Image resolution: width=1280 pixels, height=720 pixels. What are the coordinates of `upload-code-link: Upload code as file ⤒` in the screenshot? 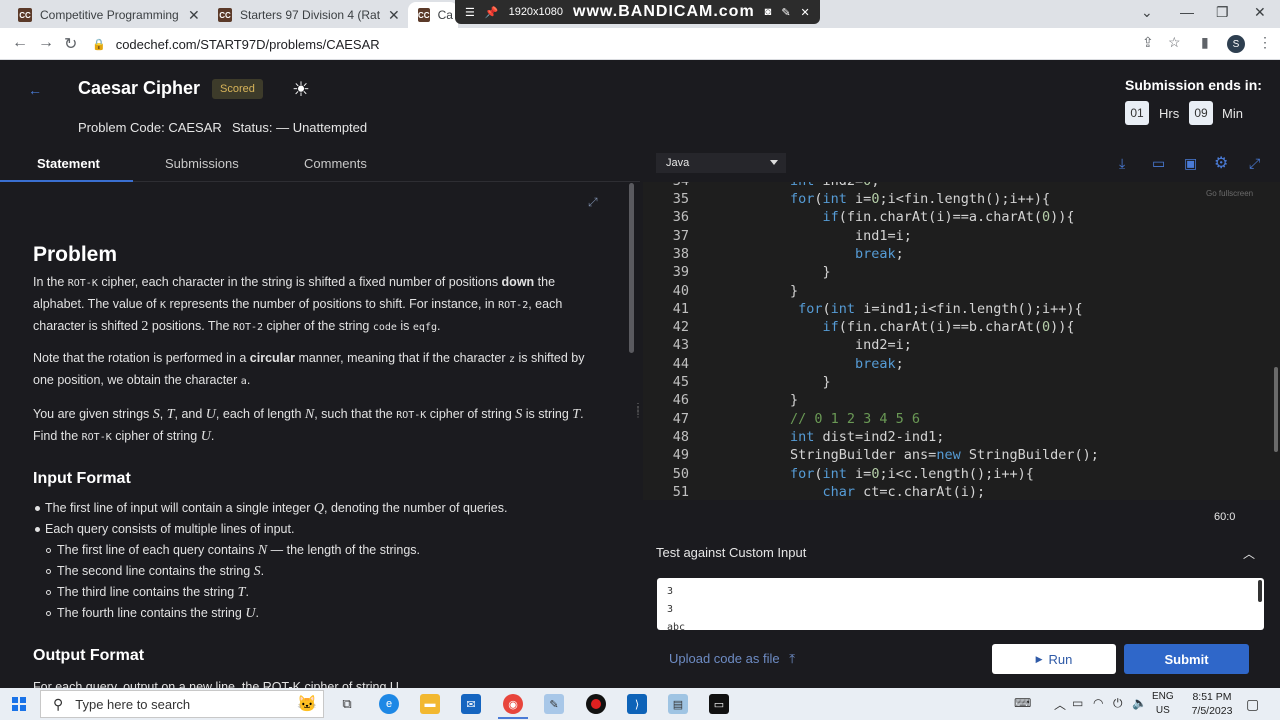 It's located at (732, 659).